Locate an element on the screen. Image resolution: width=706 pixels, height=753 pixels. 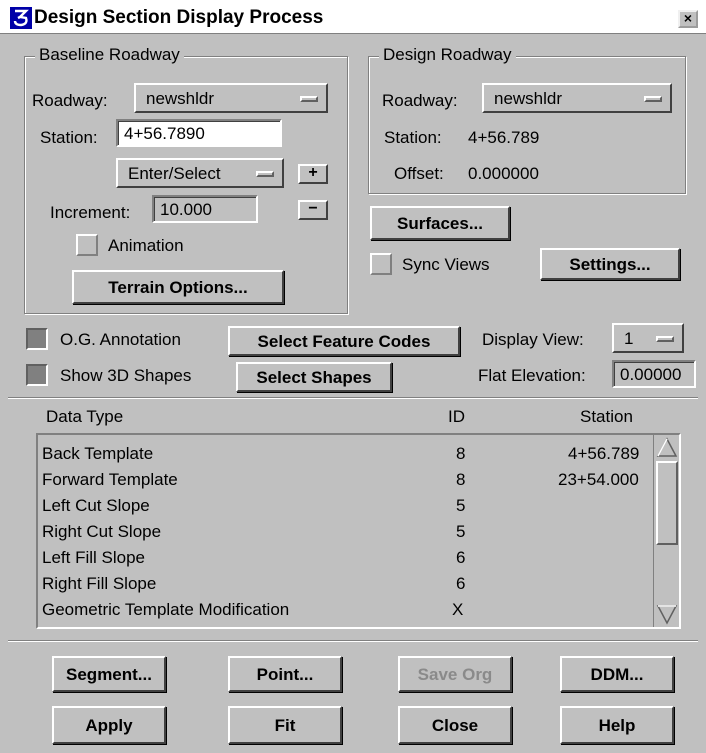
row-data-type: Left Cut Slope is located at coordinates (96, 505).